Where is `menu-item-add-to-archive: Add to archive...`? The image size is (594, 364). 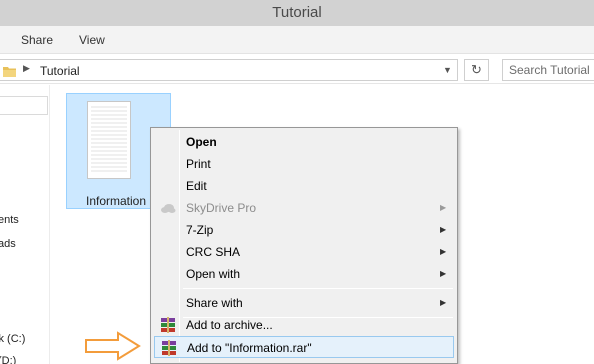
menu-item-add-to-archive: Add to archive... is located at coordinates (304, 325).